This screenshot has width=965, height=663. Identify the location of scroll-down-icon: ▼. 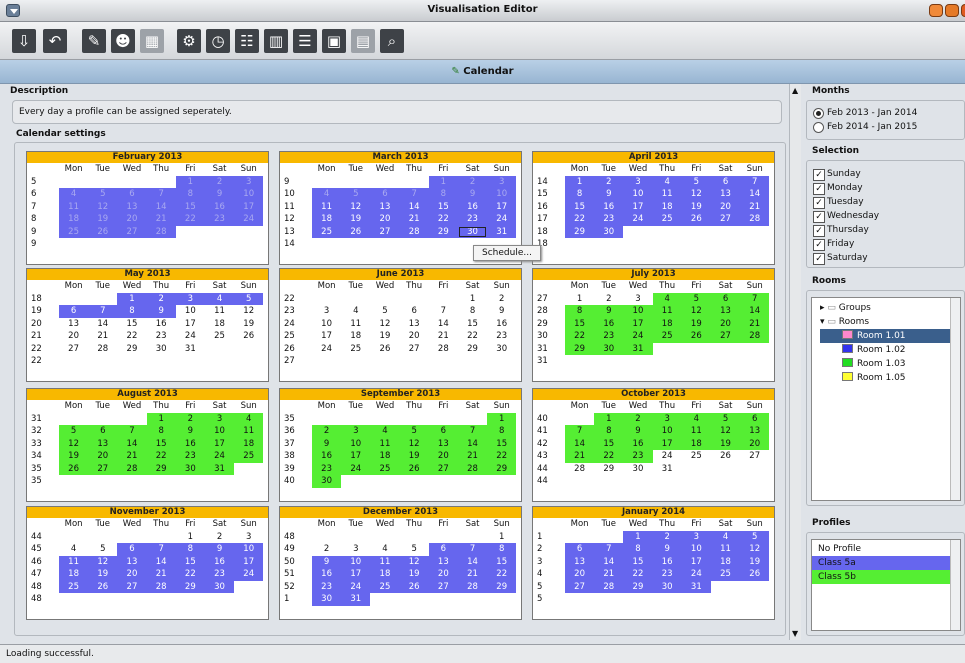
(795, 633).